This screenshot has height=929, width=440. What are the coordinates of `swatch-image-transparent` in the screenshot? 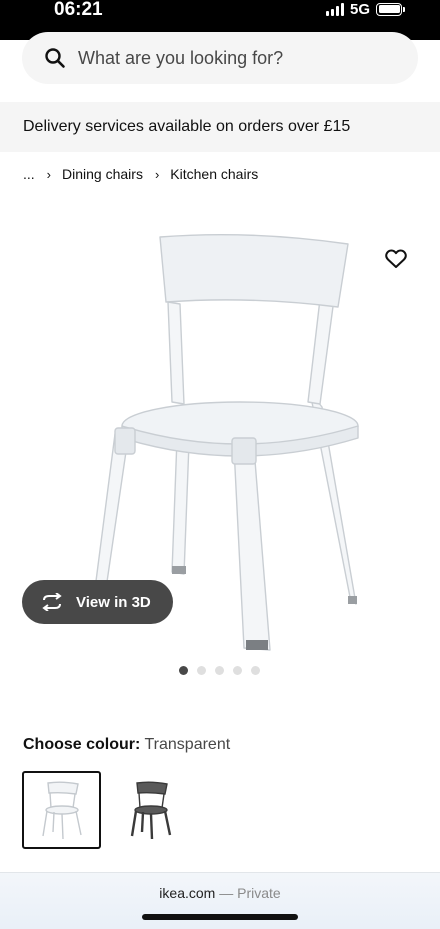 It's located at (61, 810).